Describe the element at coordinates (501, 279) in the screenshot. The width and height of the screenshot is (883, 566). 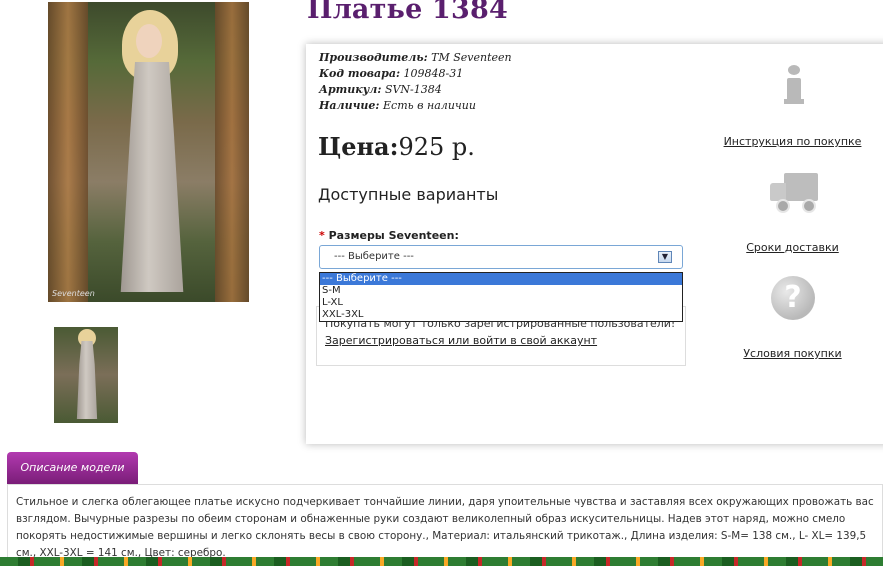
I see `size-option: --- Выберите ---` at that location.